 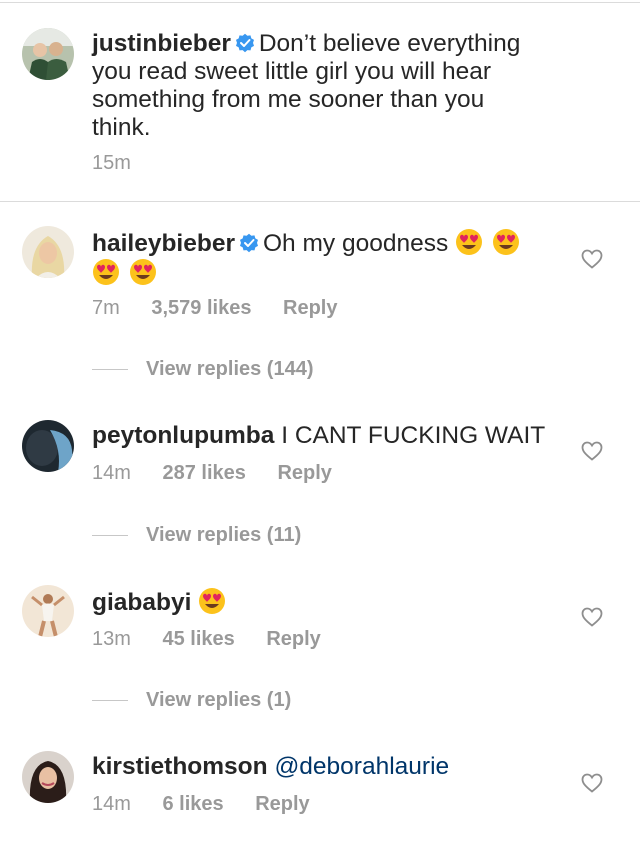 I want to click on view-replies-label: View replies (11), so click(x=224, y=535).